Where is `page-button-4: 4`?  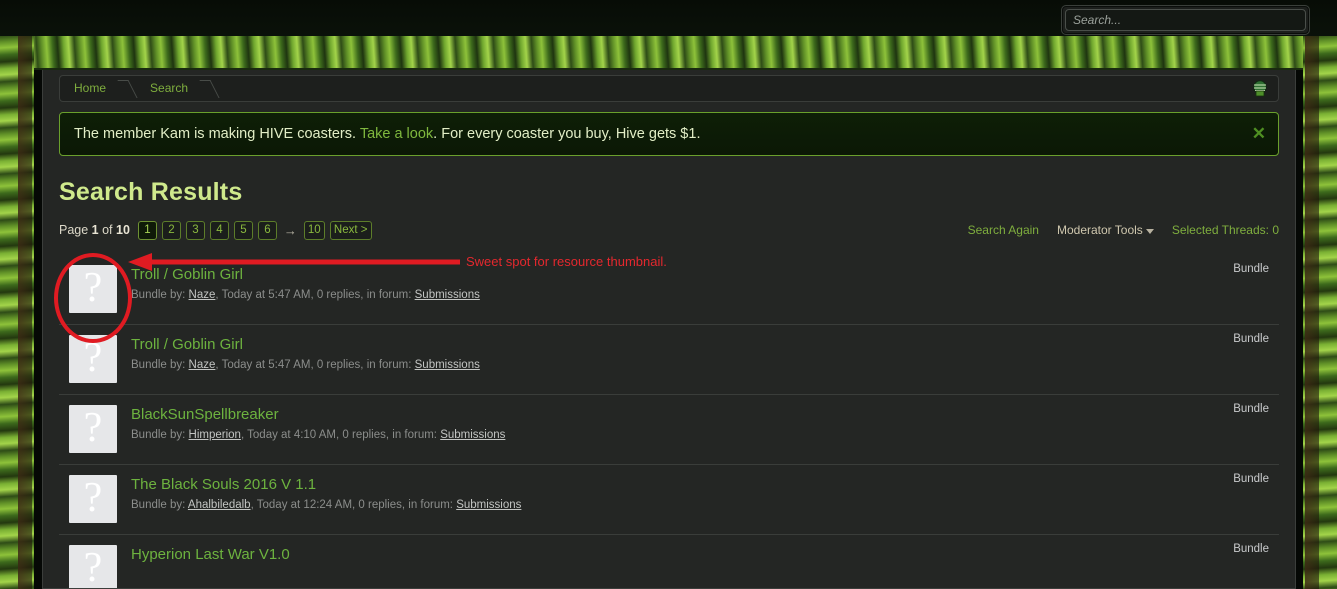
page-button-4: 4 is located at coordinates (219, 230).